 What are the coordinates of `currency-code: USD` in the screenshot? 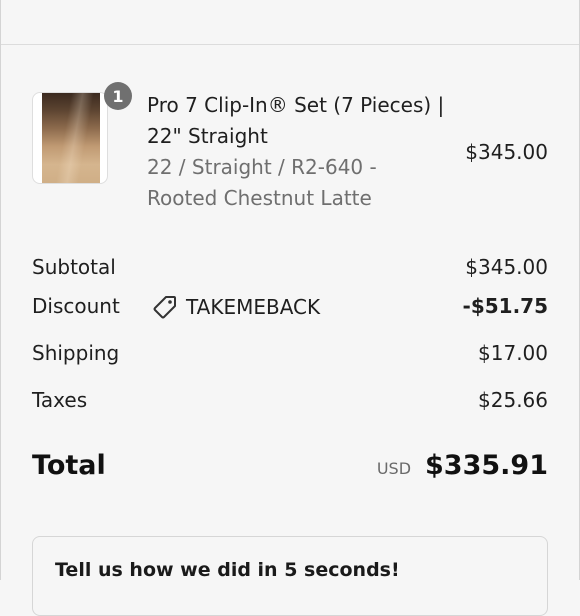 It's located at (394, 468).